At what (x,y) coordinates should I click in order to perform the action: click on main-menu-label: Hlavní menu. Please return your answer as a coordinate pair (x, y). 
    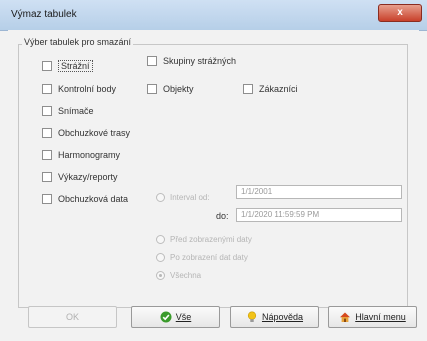
    Looking at the image, I should click on (380, 317).